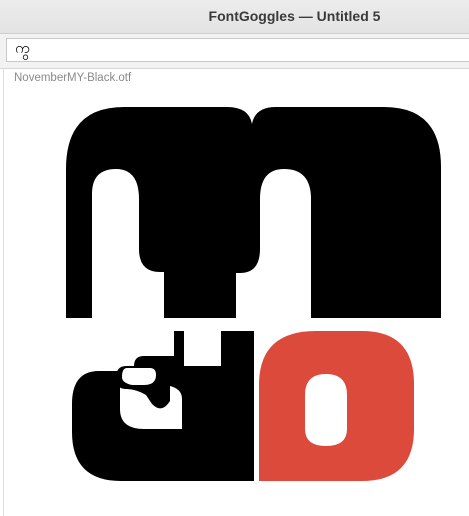  I want to click on wa-medial-glyph, so click(163, 406).